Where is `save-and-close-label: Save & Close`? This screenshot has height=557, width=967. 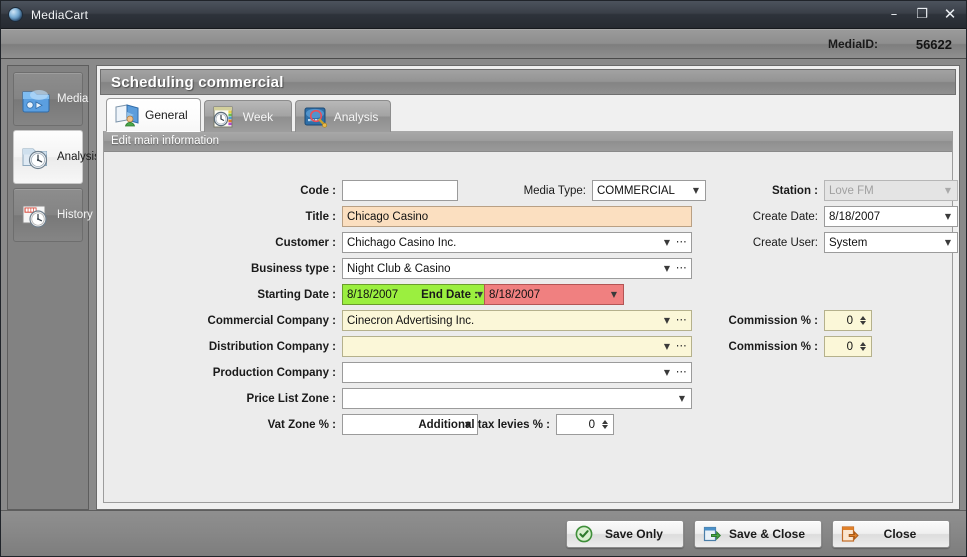 save-and-close-label: Save & Close is located at coordinates (766, 533).